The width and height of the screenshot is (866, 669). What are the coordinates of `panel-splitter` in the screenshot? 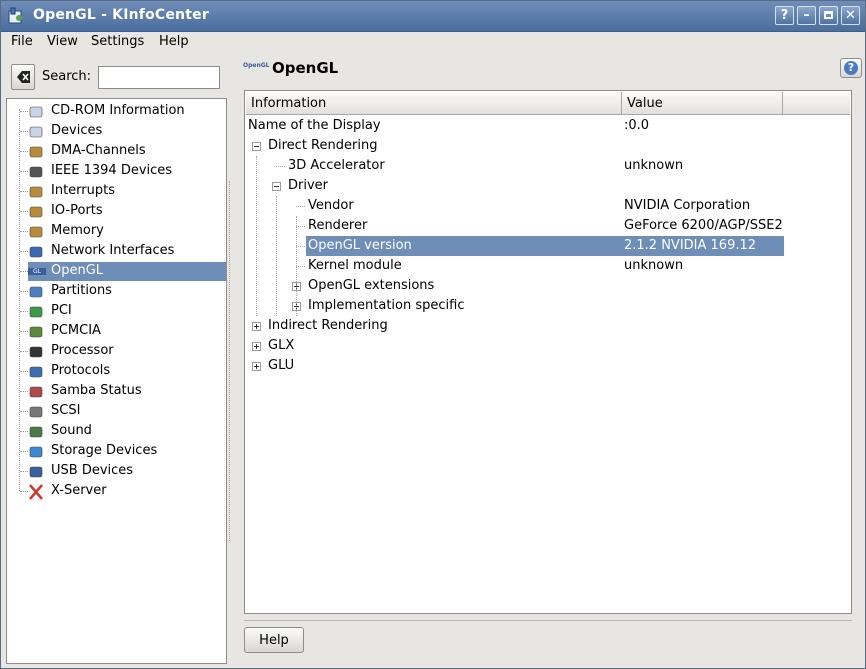 It's located at (230, 361).